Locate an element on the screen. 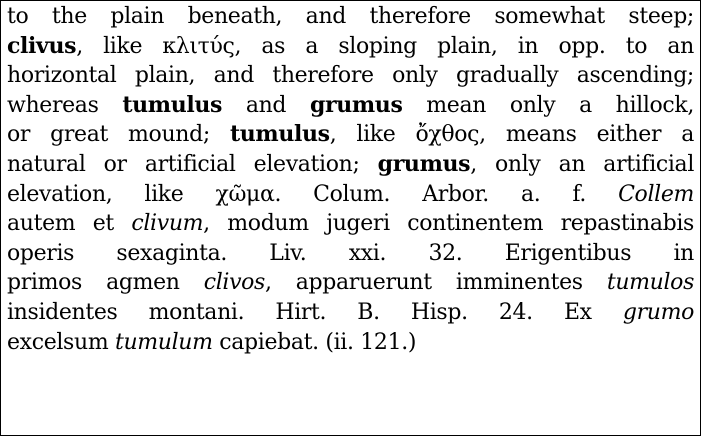 The width and height of the screenshot is (701, 436). text-run: and is located at coordinates (266, 105).